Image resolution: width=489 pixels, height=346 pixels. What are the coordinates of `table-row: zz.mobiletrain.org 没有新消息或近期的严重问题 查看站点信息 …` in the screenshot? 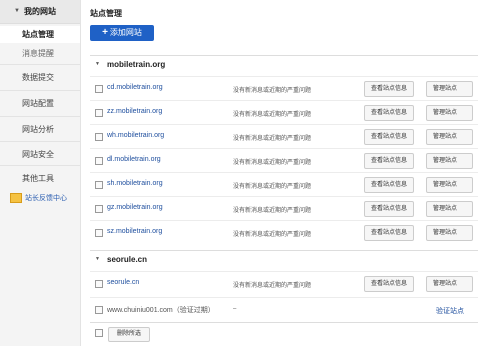 It's located at (284, 112).